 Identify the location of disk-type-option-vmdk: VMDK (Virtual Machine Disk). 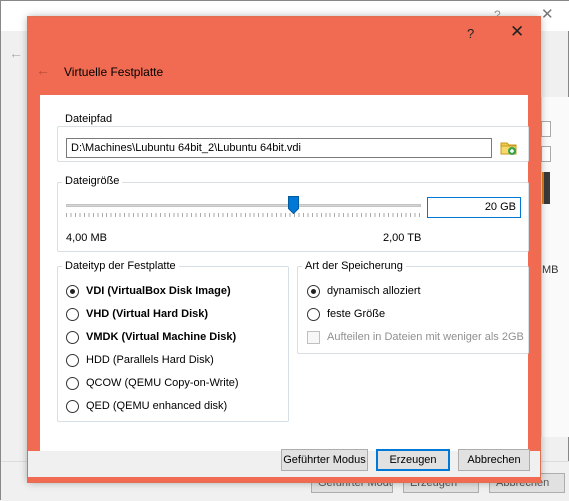
(151, 337).